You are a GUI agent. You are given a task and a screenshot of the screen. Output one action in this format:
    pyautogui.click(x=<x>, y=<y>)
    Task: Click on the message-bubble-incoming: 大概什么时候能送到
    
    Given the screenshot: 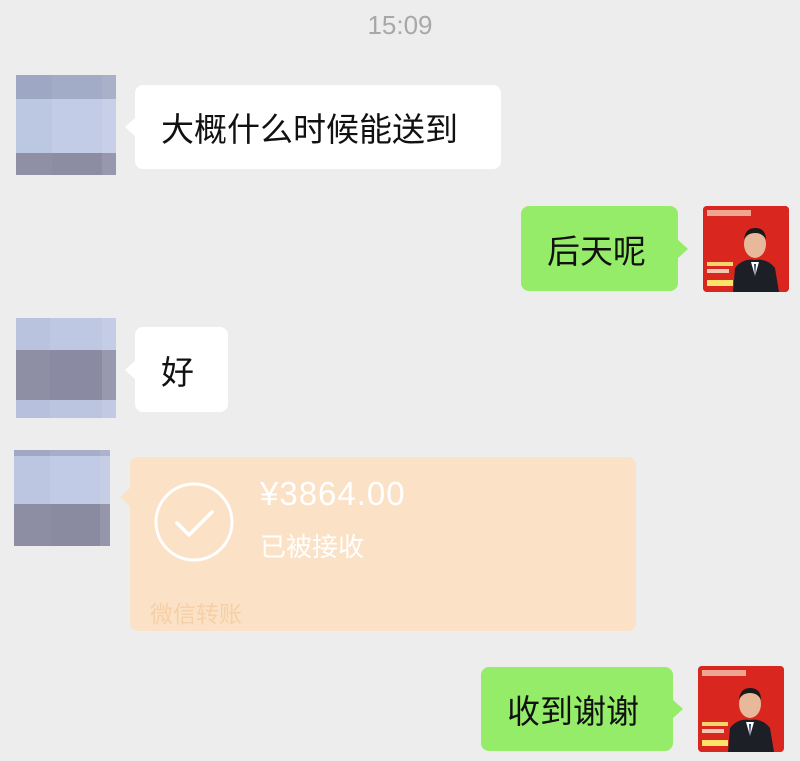 What is the action you would take?
    pyautogui.click(x=313, y=127)
    